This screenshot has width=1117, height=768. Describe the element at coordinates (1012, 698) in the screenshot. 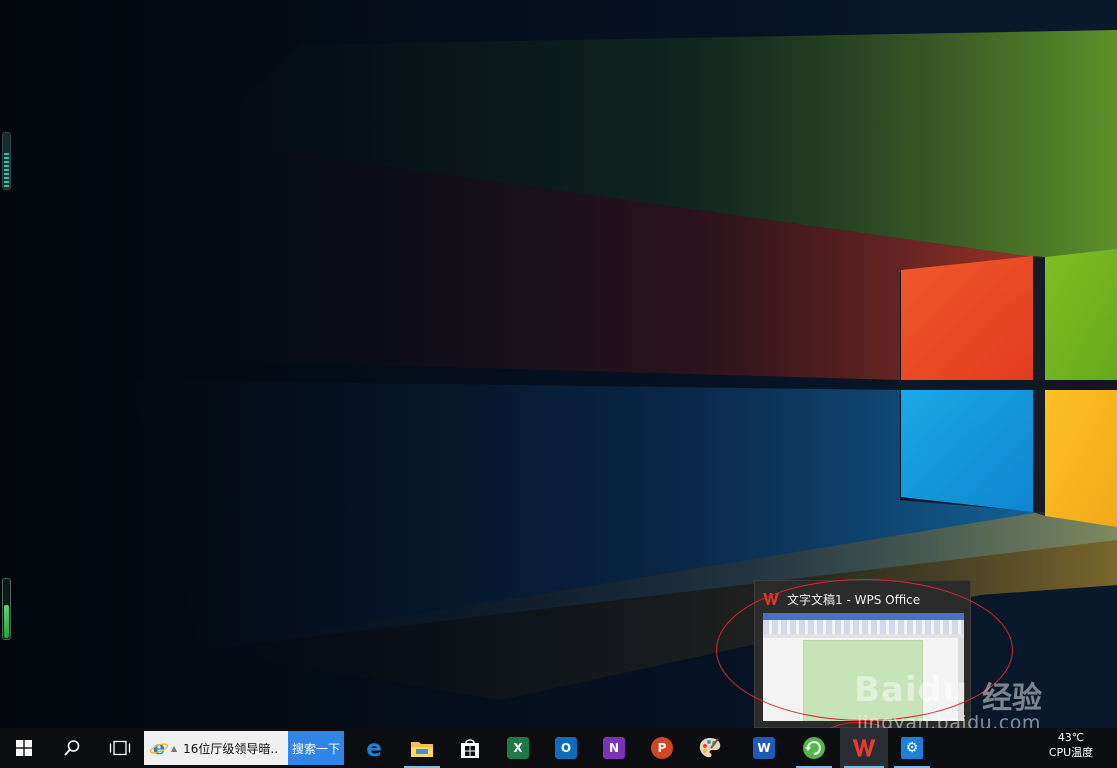

I see `watermark-cn: 经验` at that location.